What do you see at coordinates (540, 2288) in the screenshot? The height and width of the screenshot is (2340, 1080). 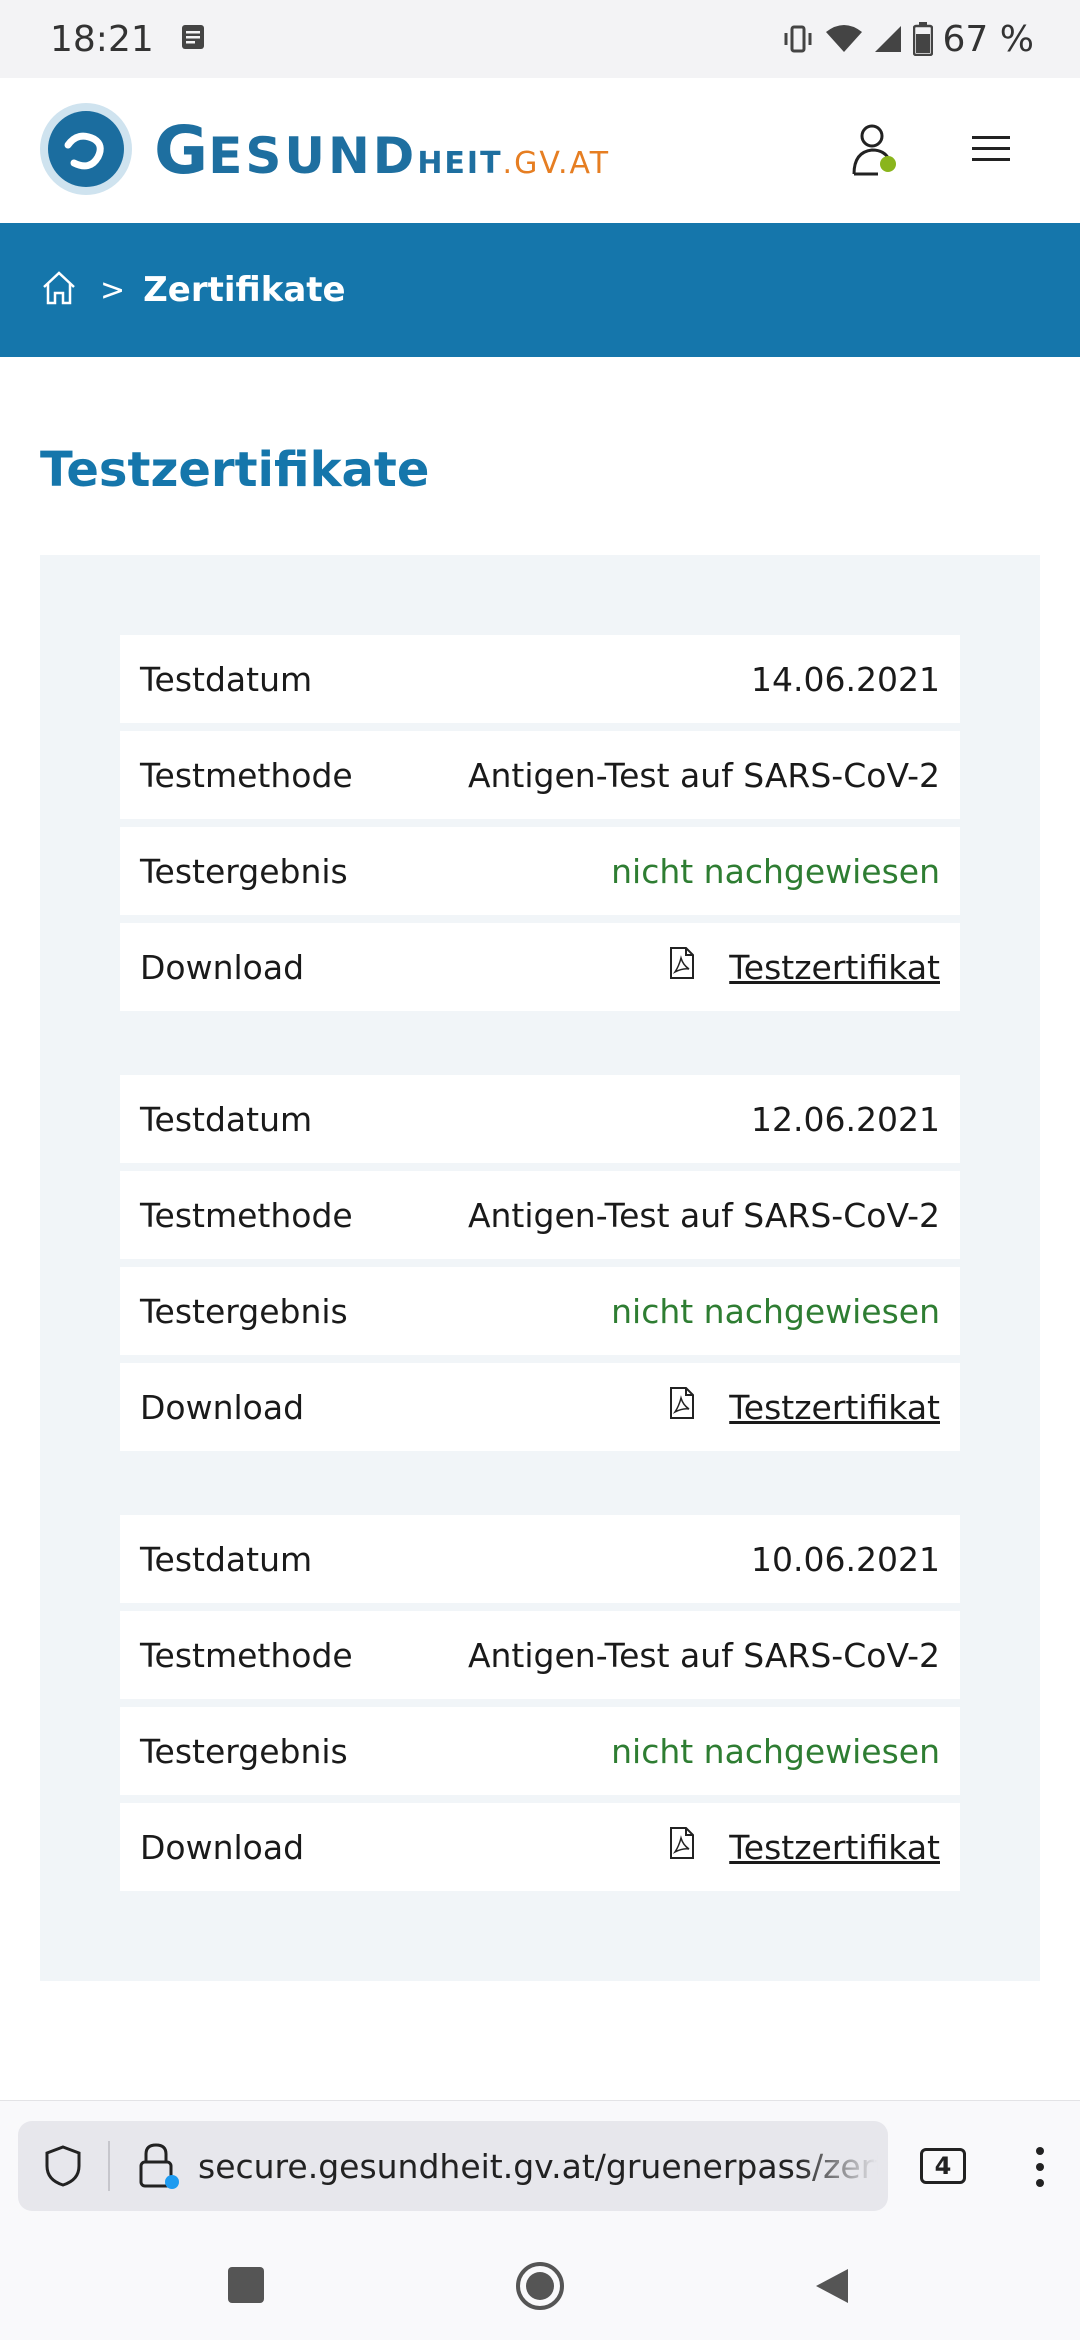 I see `home-button-icon` at bounding box center [540, 2288].